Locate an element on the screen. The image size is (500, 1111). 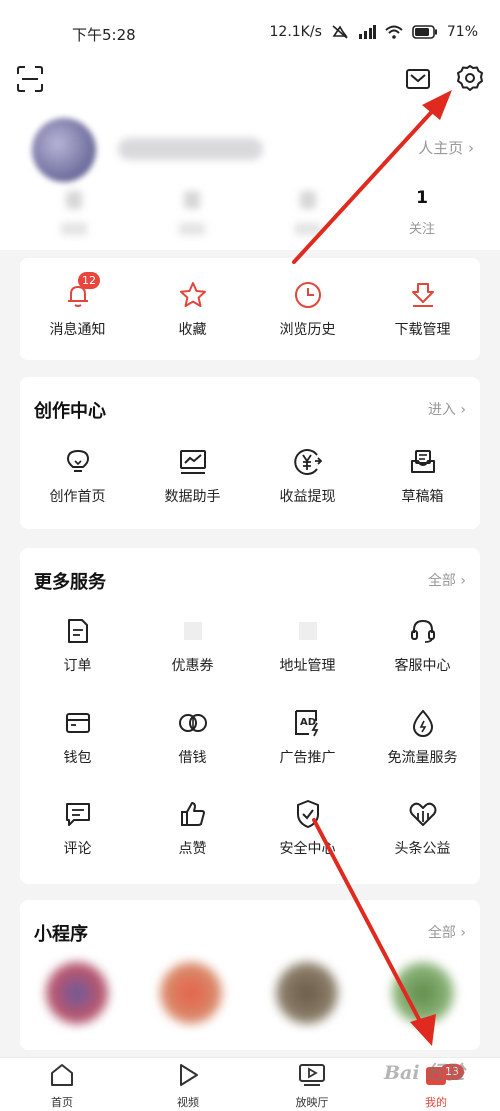
play-icon is located at coordinates (189, 1075).